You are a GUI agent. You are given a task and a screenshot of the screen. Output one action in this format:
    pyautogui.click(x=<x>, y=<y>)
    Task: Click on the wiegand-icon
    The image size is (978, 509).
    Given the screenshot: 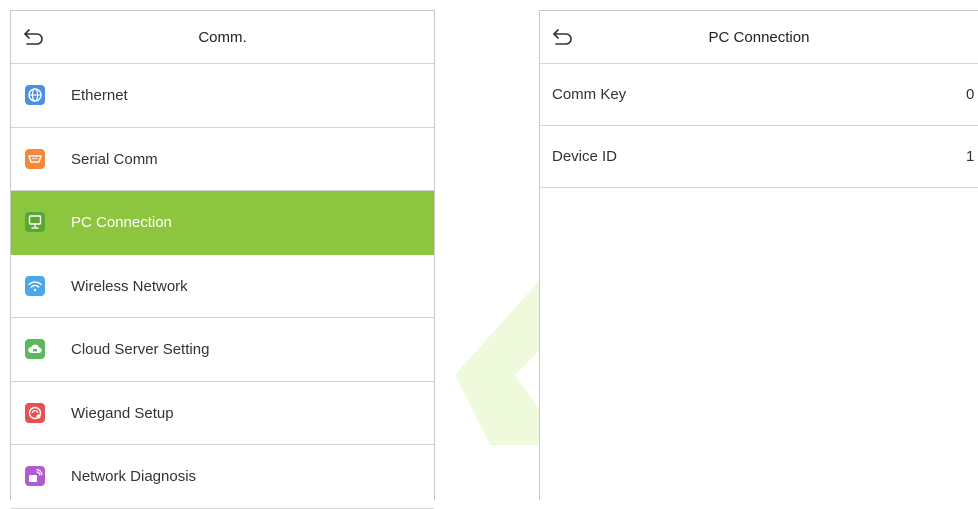 What is the action you would take?
    pyautogui.click(x=35, y=412)
    